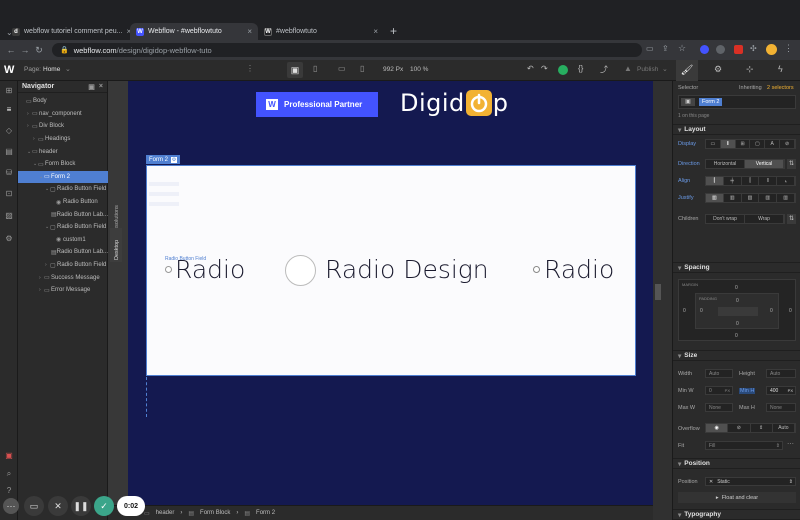 The image size is (800, 520). What do you see at coordinates (728, 144) in the screenshot?
I see `display-flex-icon: ⫴` at bounding box center [728, 144].